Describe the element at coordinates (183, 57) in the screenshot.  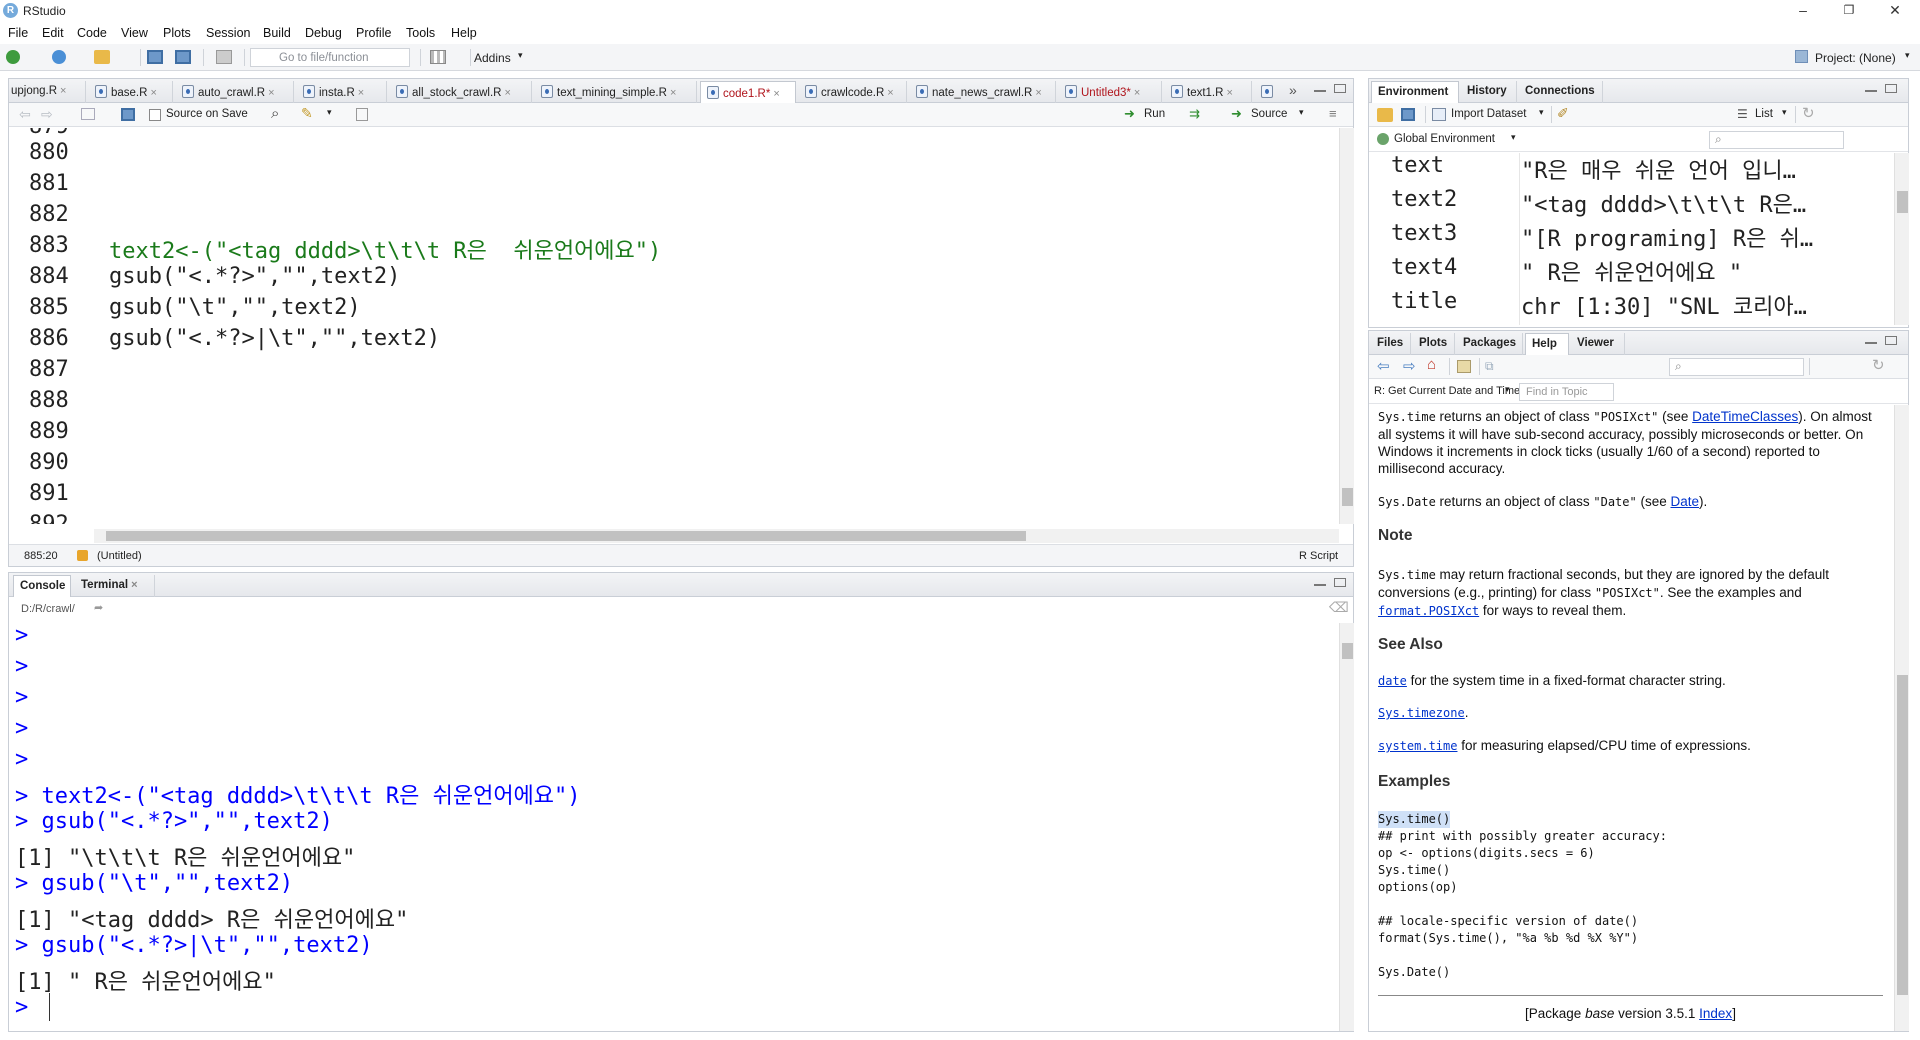
I see `save-all-icon` at that location.